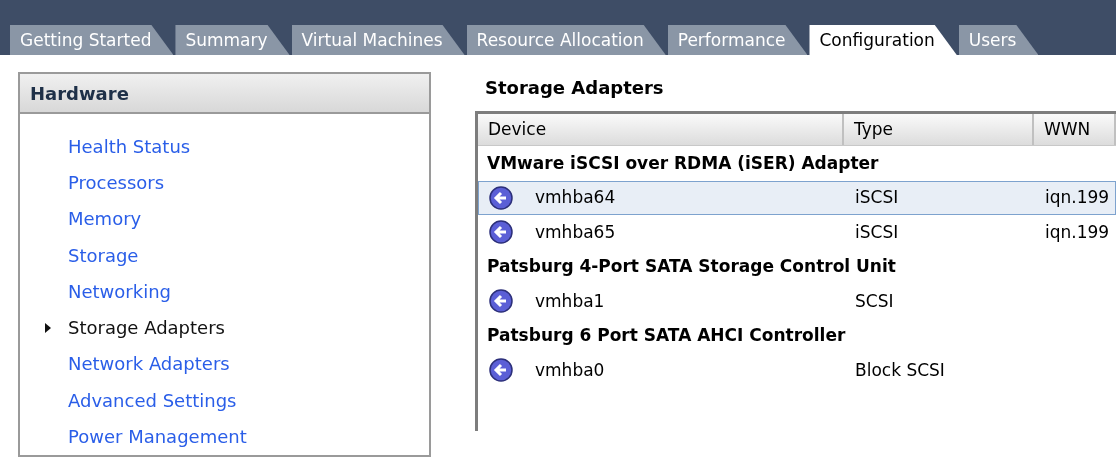  I want to click on column-header: Type, so click(939, 129).